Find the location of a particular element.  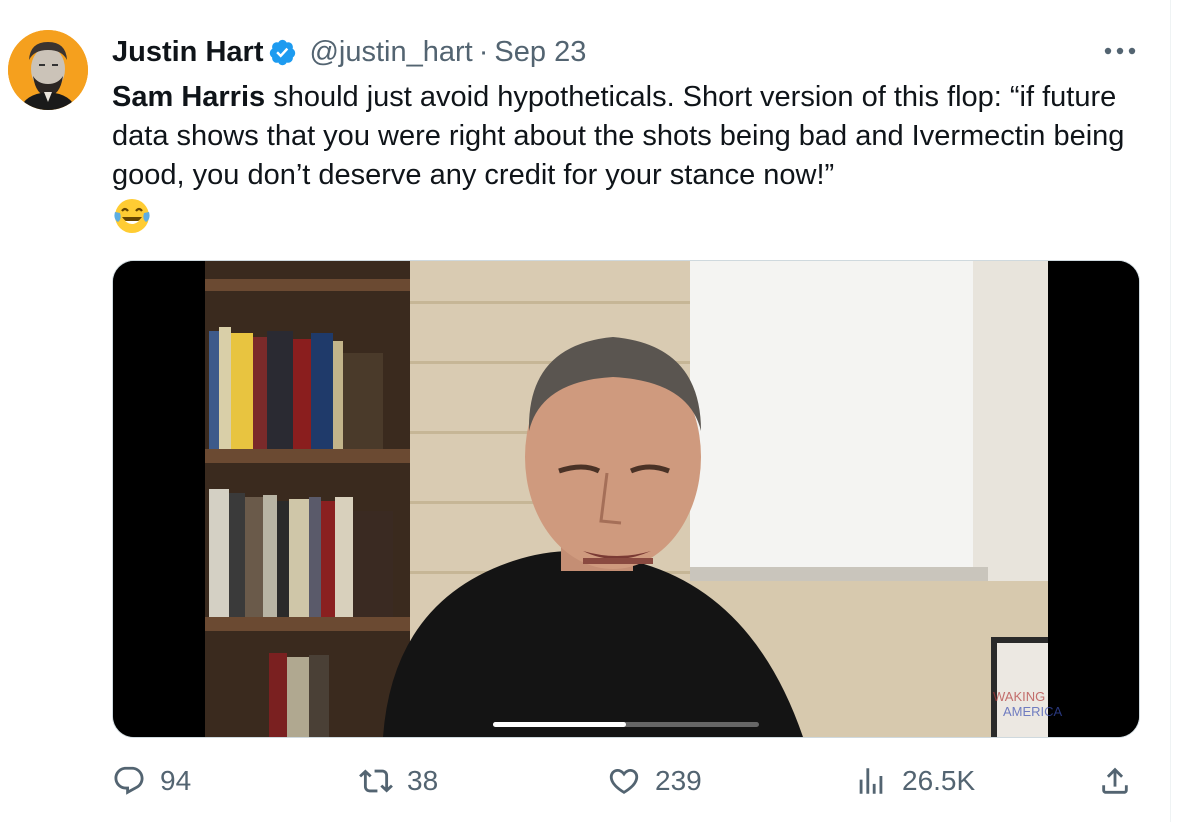

video-progress-track is located at coordinates (626, 724).